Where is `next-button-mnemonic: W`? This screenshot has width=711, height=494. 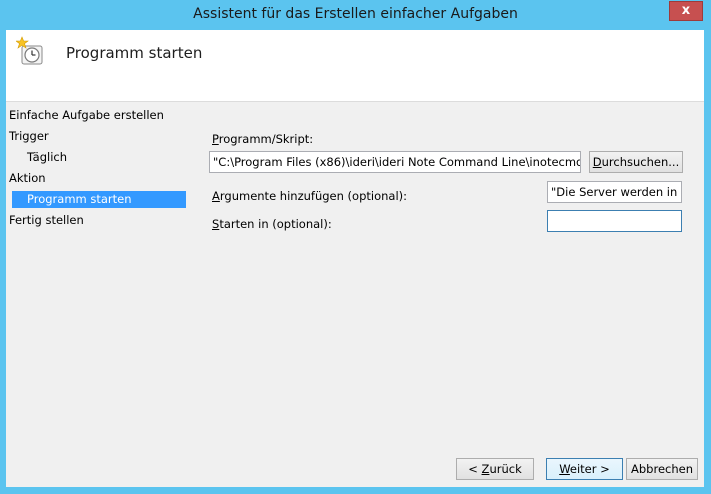
next-button-mnemonic: W is located at coordinates (564, 469).